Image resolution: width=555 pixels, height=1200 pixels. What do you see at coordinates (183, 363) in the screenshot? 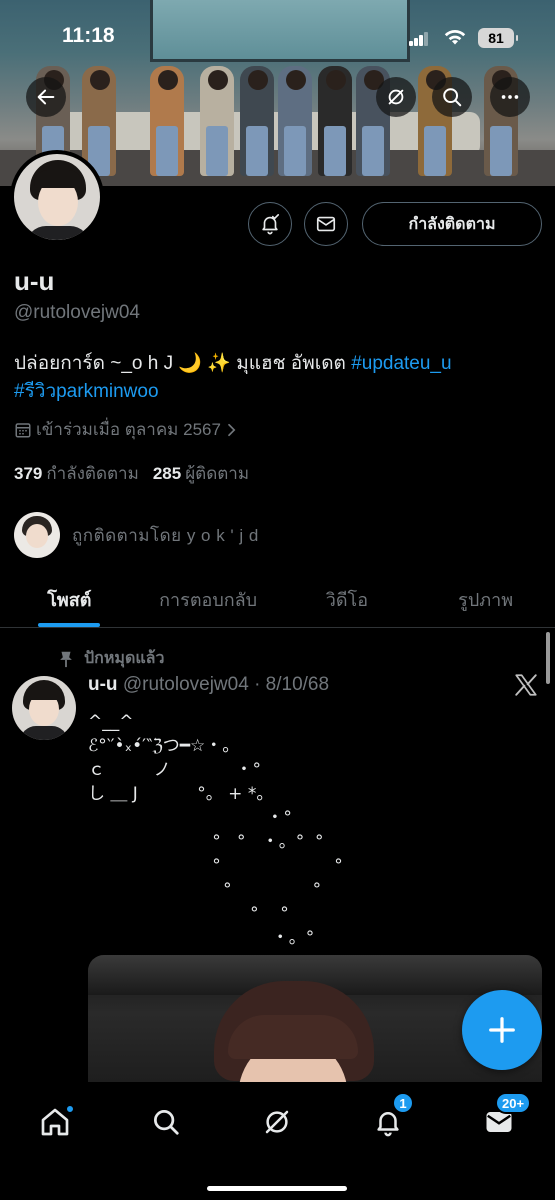
I see `bio-text: ปล่อยการ์ด ~_o h J 🌙 ✨ มุแฮช อัพเดต` at bounding box center [183, 363].